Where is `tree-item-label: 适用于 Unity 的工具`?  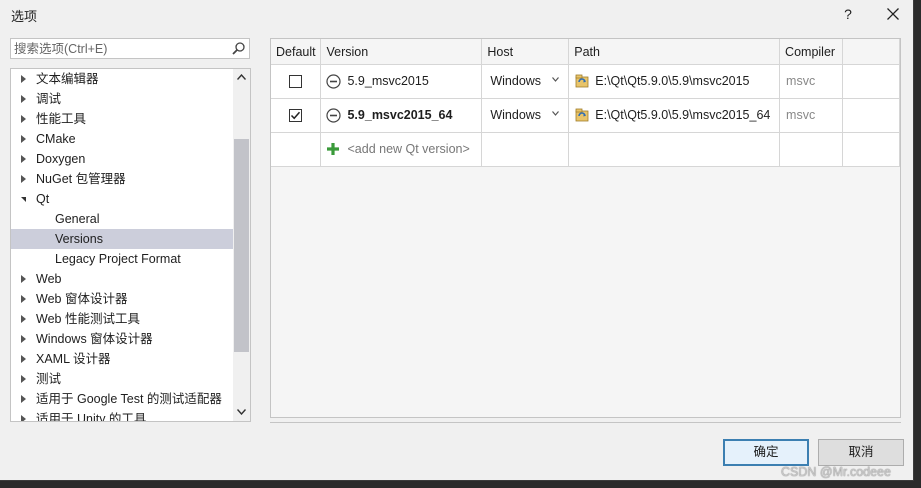 tree-item-label: 适用于 Unity 的工具 is located at coordinates (91, 417).